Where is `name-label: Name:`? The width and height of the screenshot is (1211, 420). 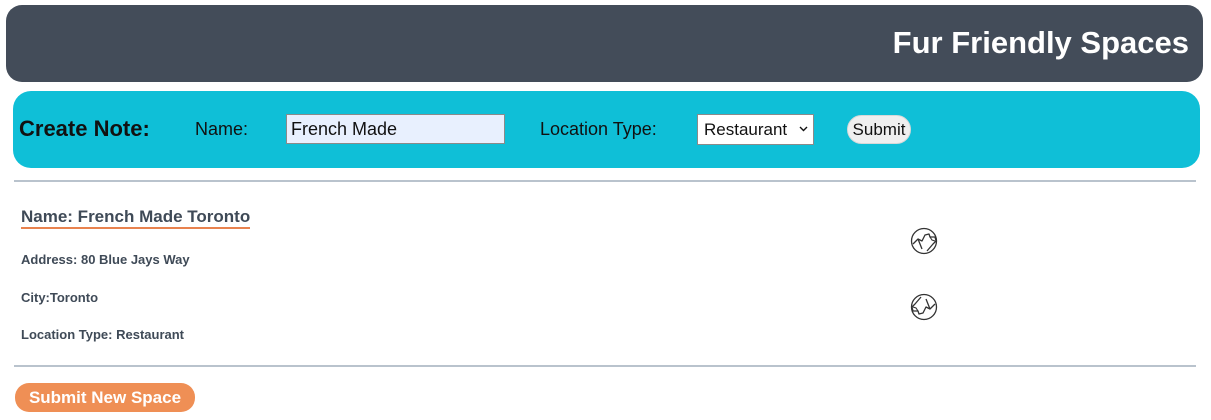
name-label: Name: is located at coordinates (222, 129).